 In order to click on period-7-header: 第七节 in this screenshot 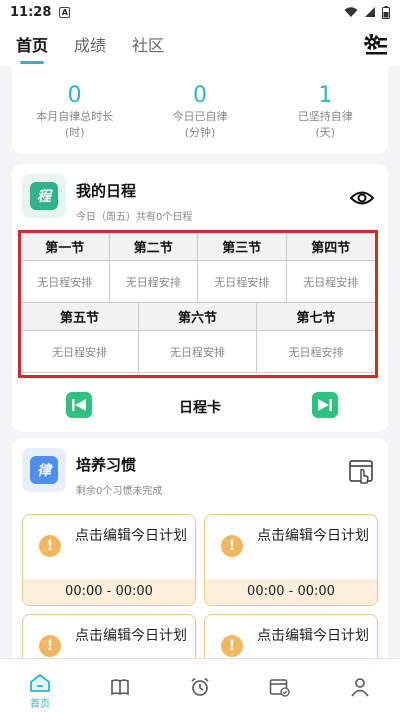, I will do `click(315, 317)`.